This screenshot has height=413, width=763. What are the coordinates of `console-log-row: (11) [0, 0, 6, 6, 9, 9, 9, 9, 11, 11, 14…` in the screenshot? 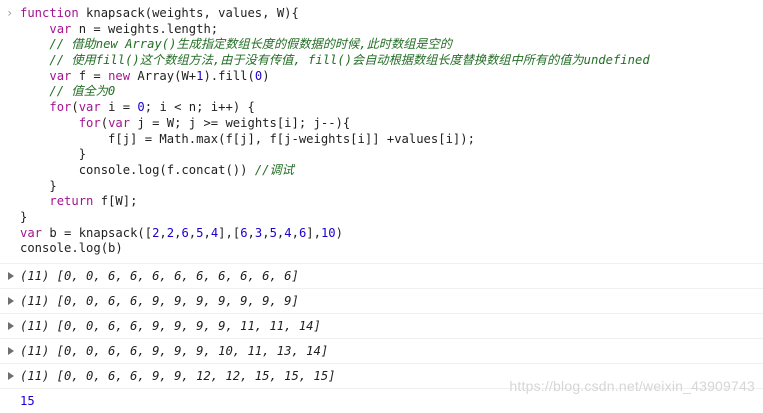 It's located at (381, 326).